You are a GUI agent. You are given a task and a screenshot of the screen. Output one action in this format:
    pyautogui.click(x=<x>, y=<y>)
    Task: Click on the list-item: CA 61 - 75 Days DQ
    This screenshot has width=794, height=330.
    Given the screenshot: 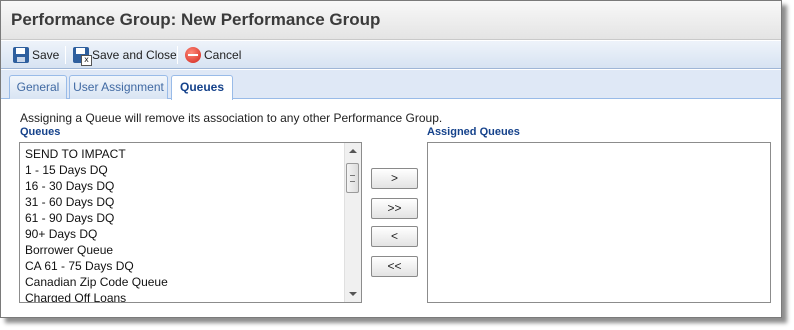 What is the action you would take?
    pyautogui.click(x=182, y=266)
    